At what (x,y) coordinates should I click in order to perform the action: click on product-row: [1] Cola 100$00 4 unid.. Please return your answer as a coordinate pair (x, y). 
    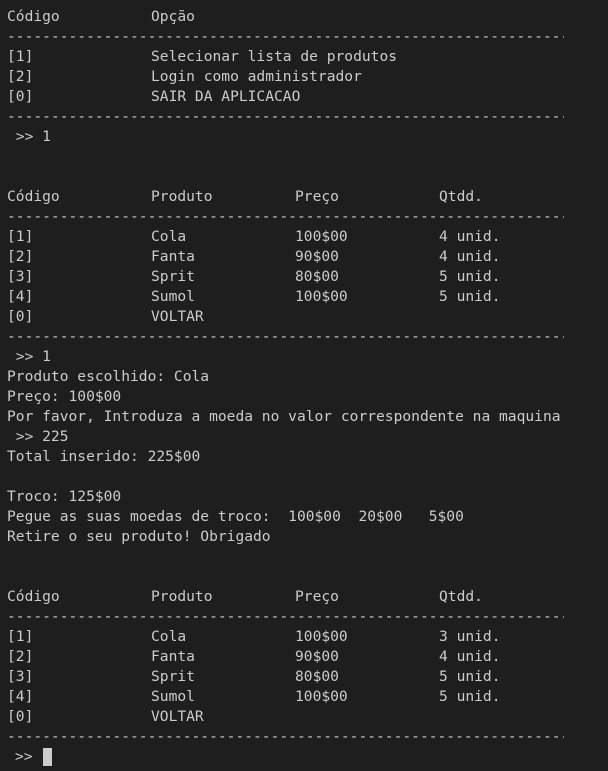
    Looking at the image, I should click on (304, 237).